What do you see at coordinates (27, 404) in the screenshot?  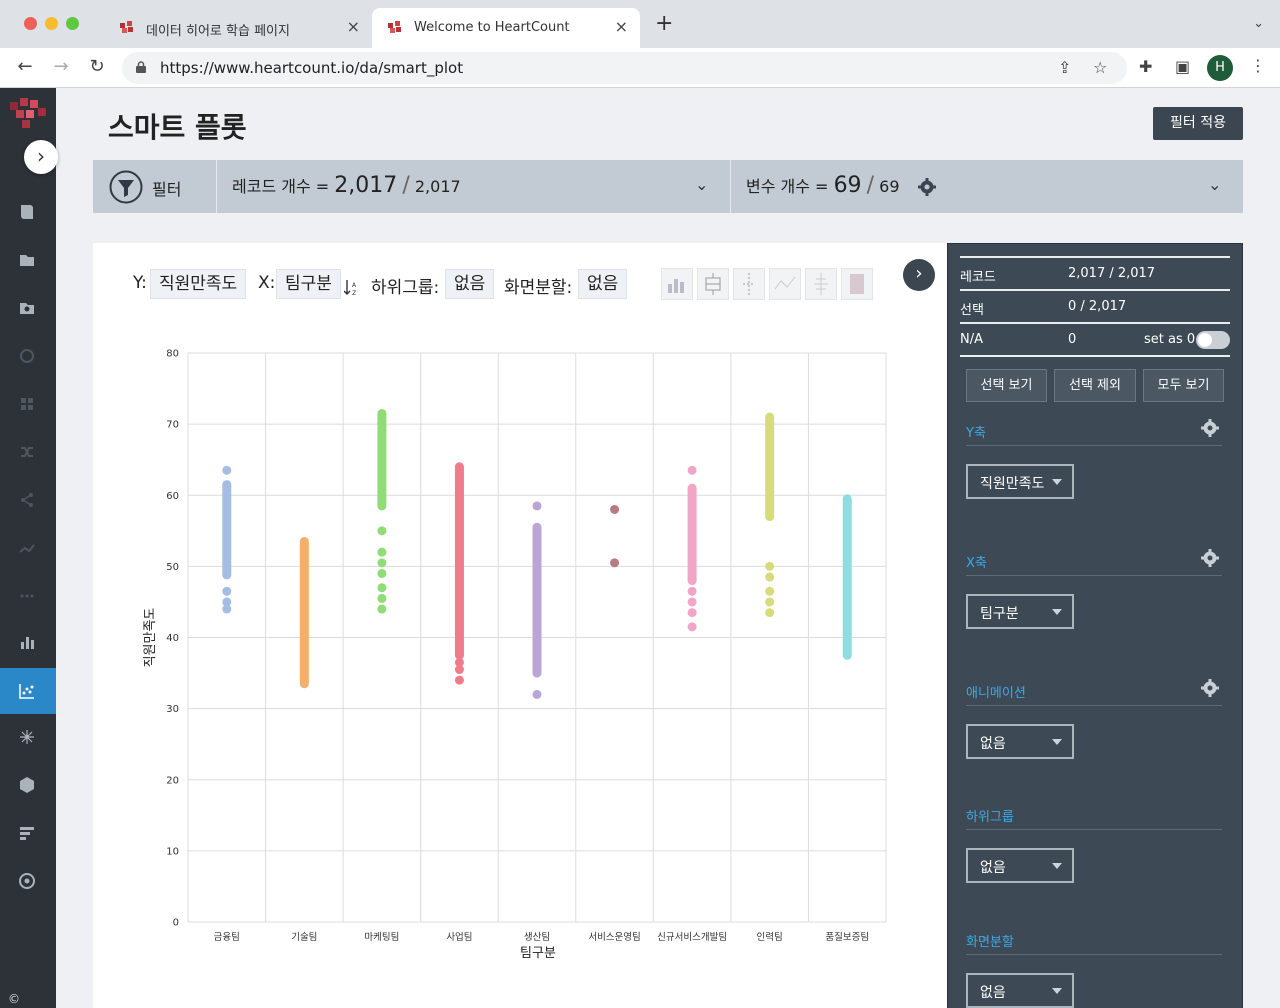 I see `dashboard-icon` at bounding box center [27, 404].